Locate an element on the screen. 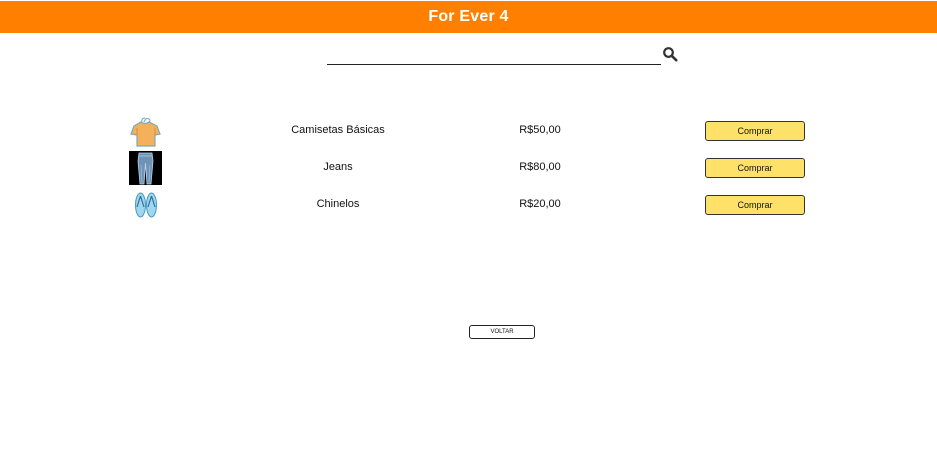  product-row: Jeans R$80,00 Comprar is located at coordinates (468, 168).